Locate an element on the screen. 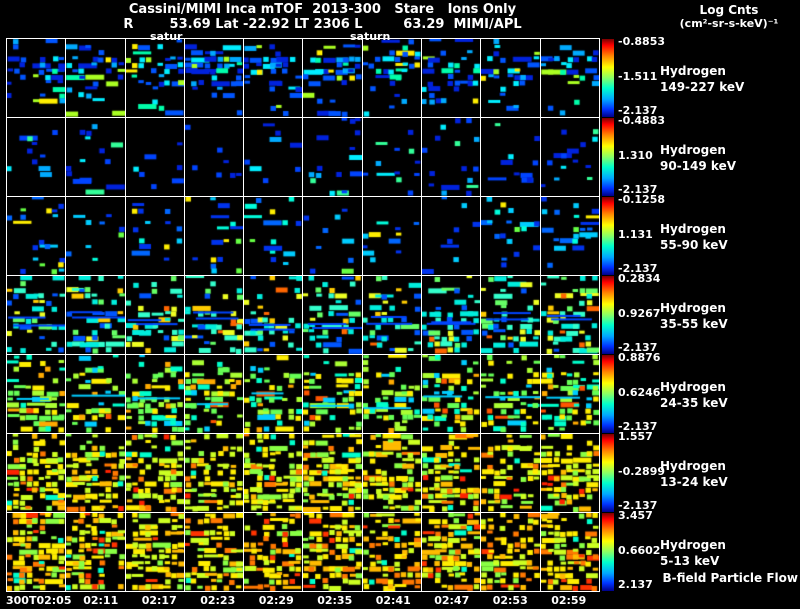 The image size is (800, 609). row-energy-label: Hydrogen 5-13 keV is located at coordinates (693, 553).